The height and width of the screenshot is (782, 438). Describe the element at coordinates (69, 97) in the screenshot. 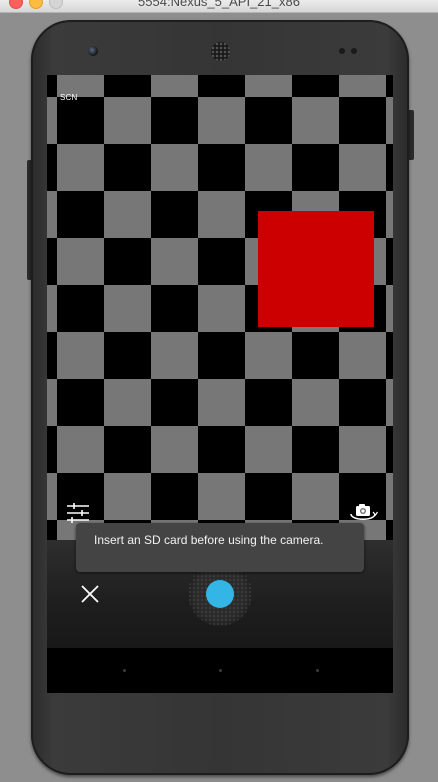

I see `scene-mode-indicator: SCN` at that location.